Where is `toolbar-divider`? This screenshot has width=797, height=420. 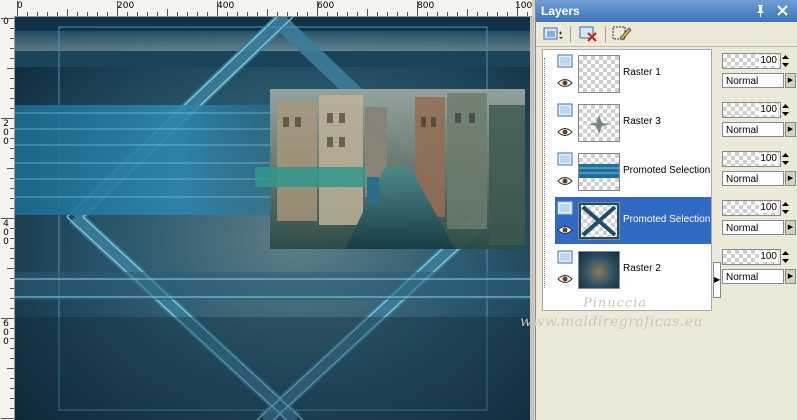
toolbar-divider is located at coordinates (605, 34).